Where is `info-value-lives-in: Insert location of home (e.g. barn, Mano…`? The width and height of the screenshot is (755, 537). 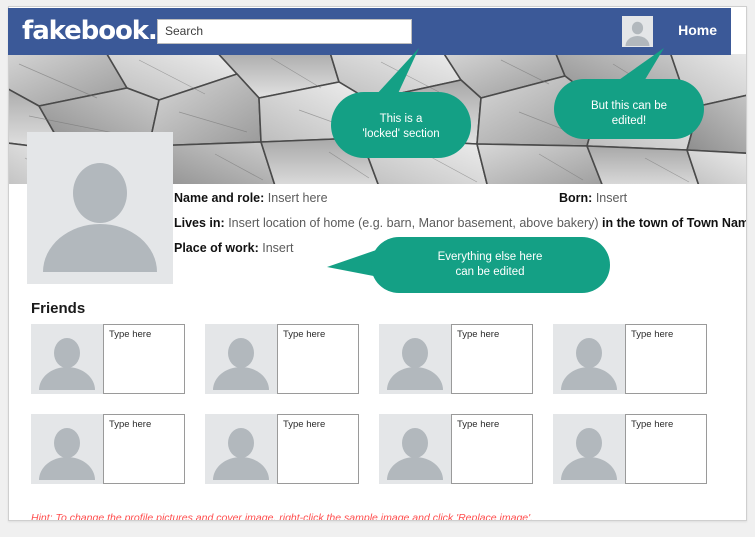 info-value-lives-in: Insert location of home (e.g. barn, Mano… is located at coordinates (413, 223).